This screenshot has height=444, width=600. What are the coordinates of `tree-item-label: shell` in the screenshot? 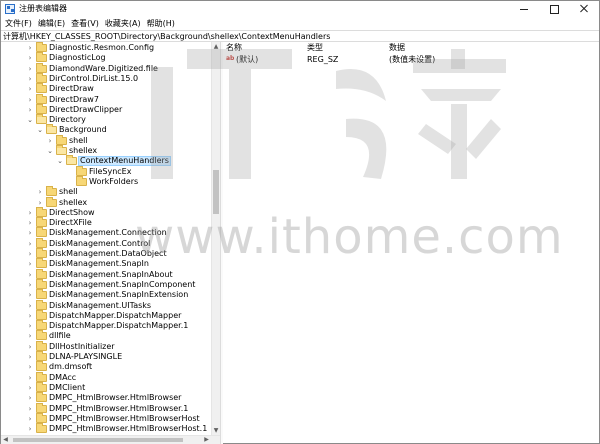 It's located at (68, 192).